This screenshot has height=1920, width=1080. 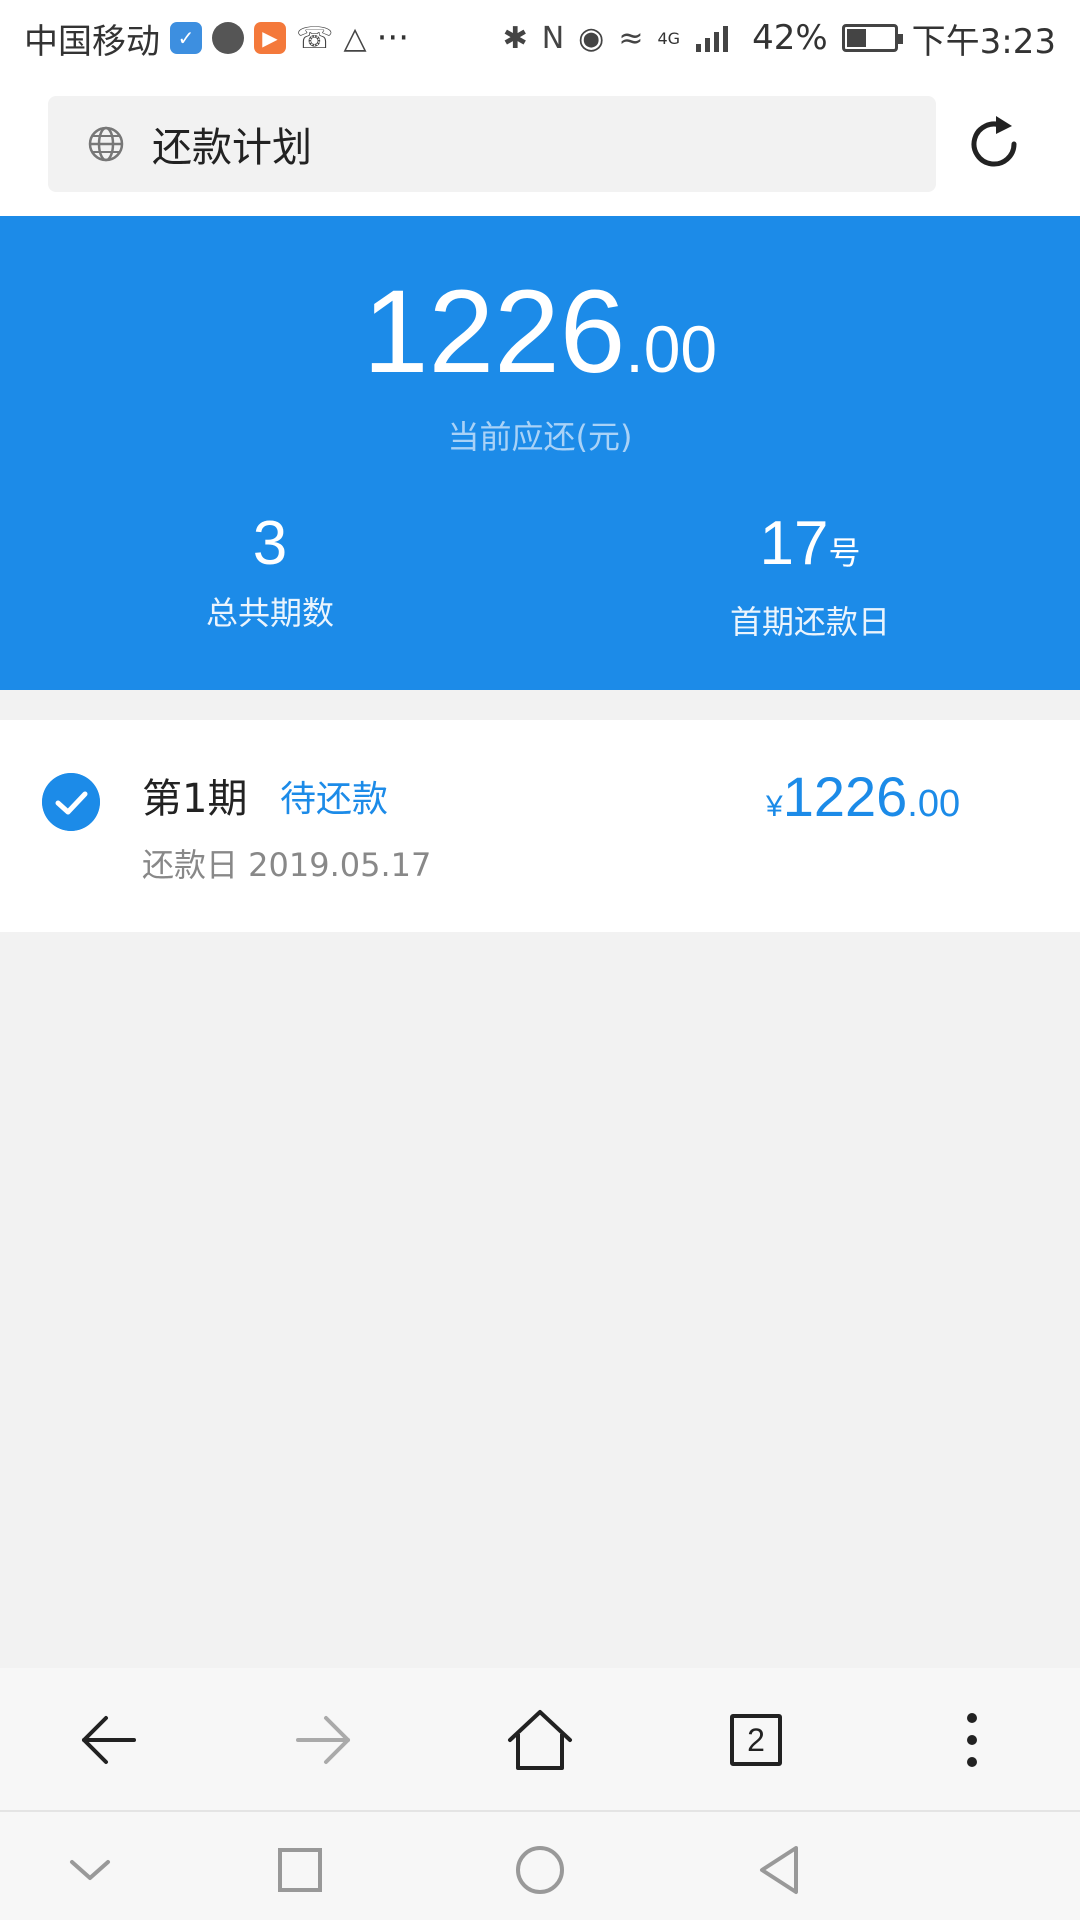 What do you see at coordinates (186, 38) in the screenshot?
I see `shield-icon: ✓` at bounding box center [186, 38].